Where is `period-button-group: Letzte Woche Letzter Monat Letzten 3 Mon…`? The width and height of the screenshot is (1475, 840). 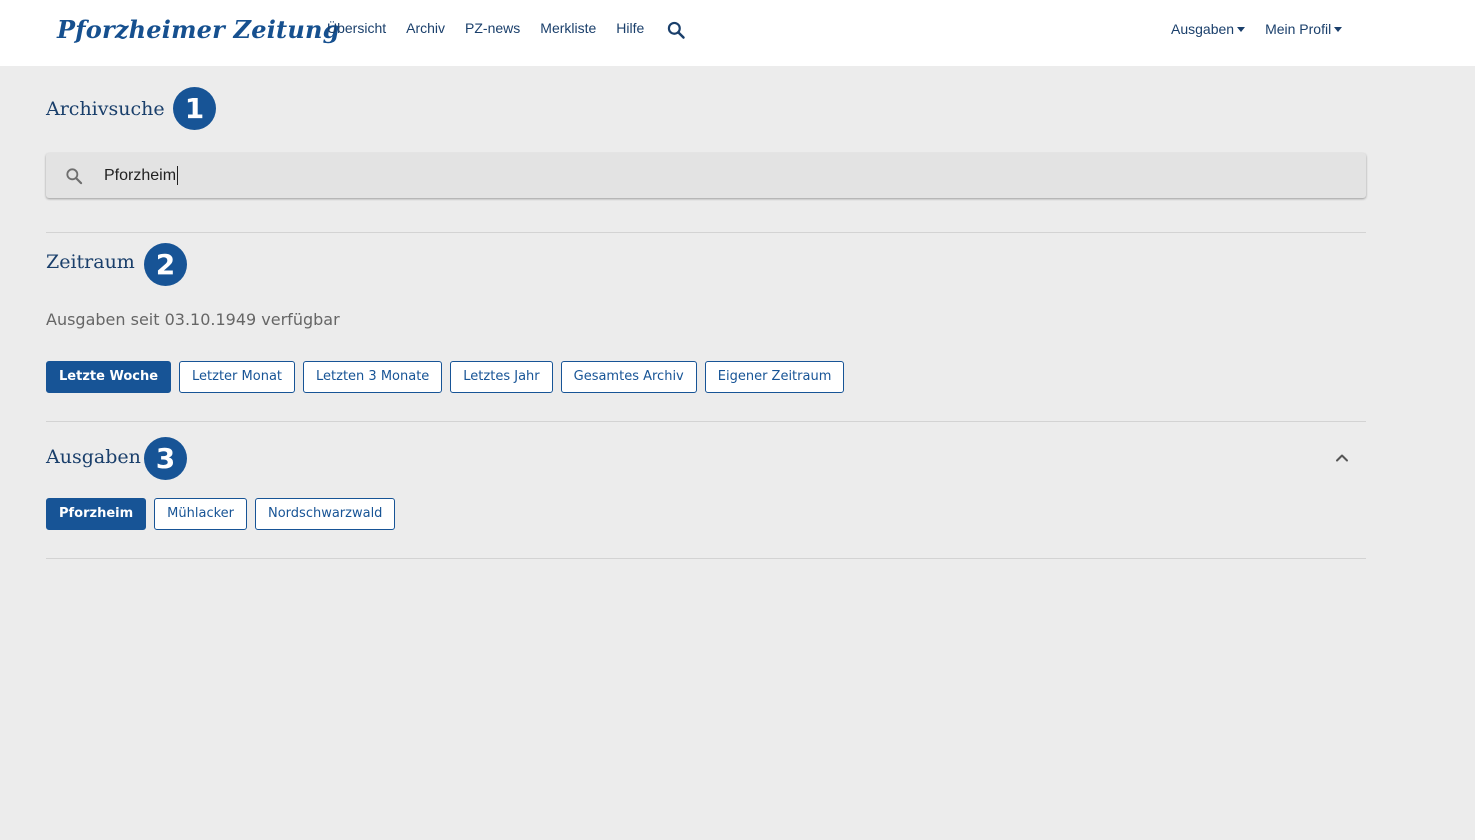
period-button-group: Letzte Woche Letzter Monat Letzten 3 Mon… is located at coordinates (449, 377).